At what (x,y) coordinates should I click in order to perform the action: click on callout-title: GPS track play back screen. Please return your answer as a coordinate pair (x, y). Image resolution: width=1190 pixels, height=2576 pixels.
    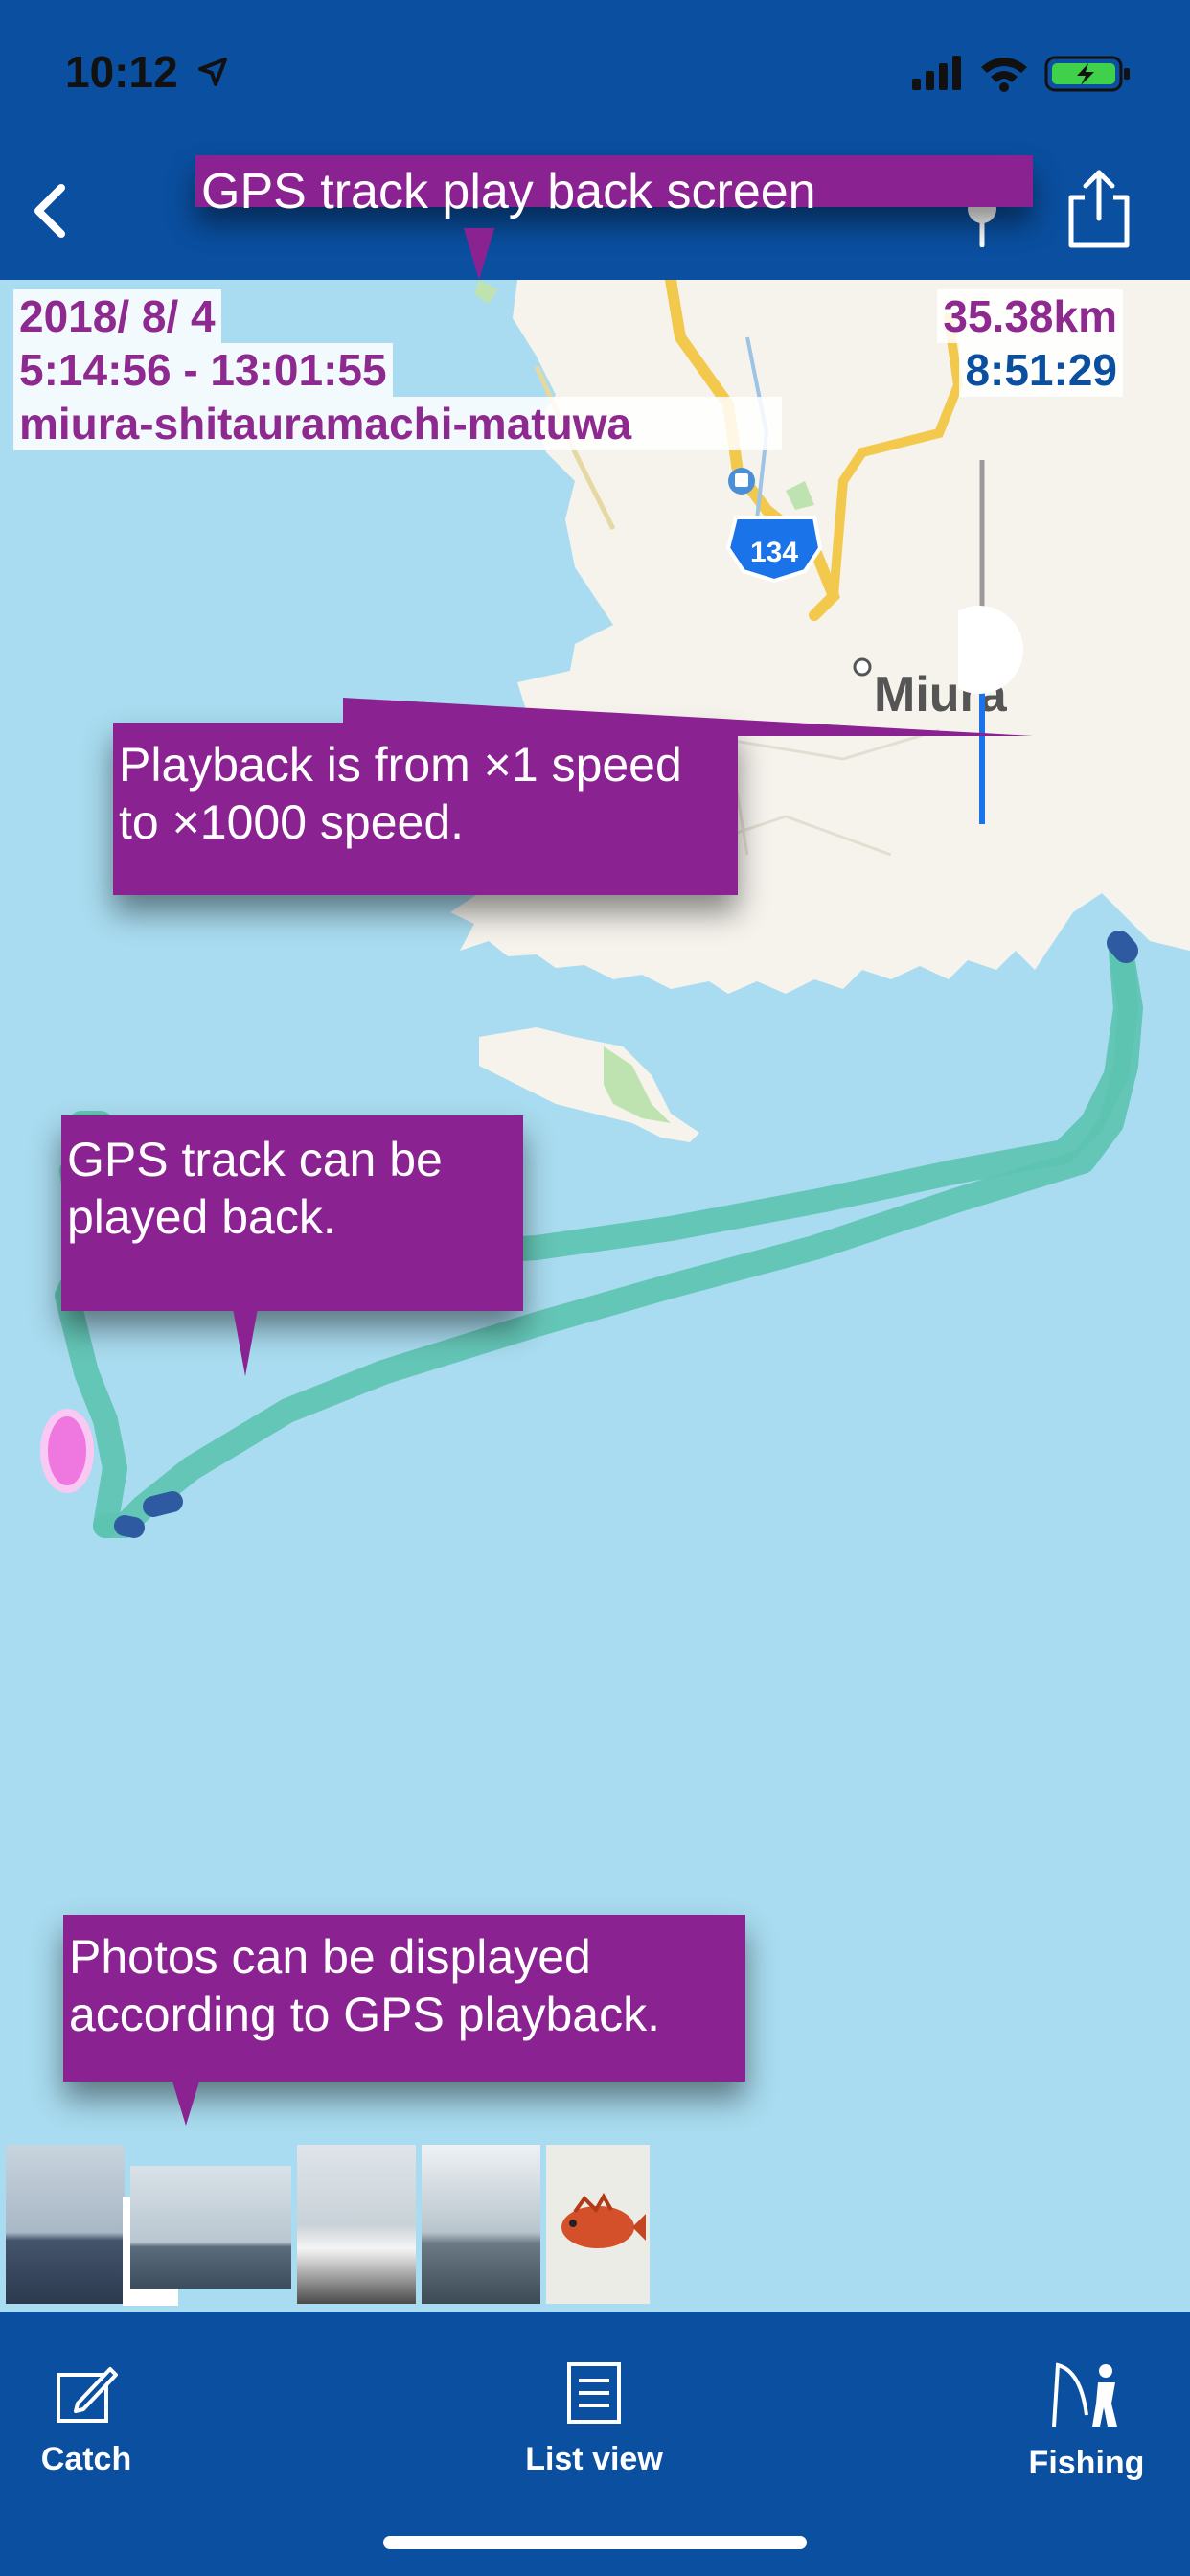
    Looking at the image, I should click on (614, 217).